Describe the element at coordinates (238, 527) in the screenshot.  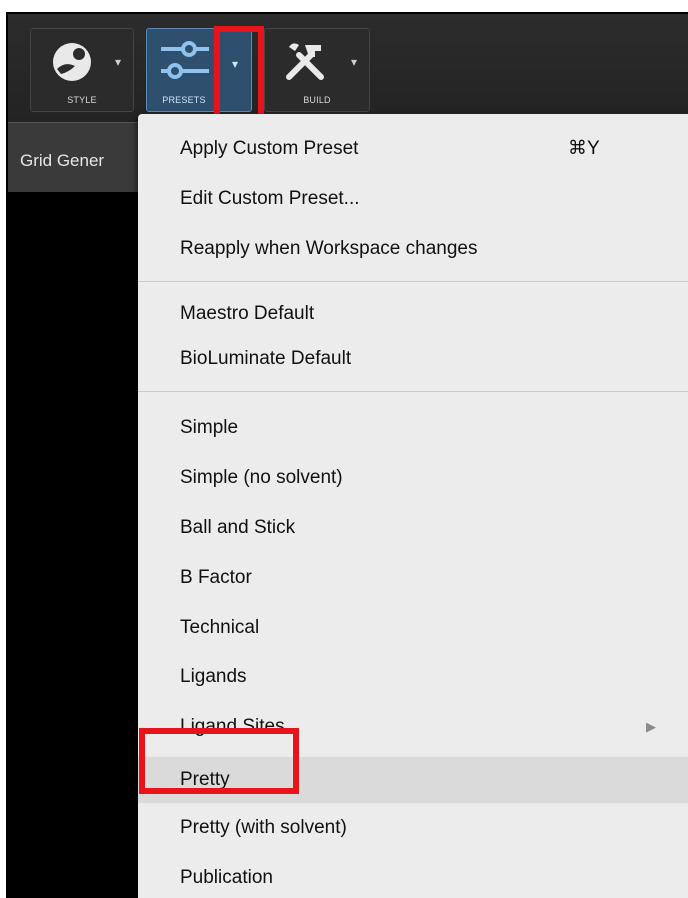
I see `menu-item-label: Ball and Stick` at that location.